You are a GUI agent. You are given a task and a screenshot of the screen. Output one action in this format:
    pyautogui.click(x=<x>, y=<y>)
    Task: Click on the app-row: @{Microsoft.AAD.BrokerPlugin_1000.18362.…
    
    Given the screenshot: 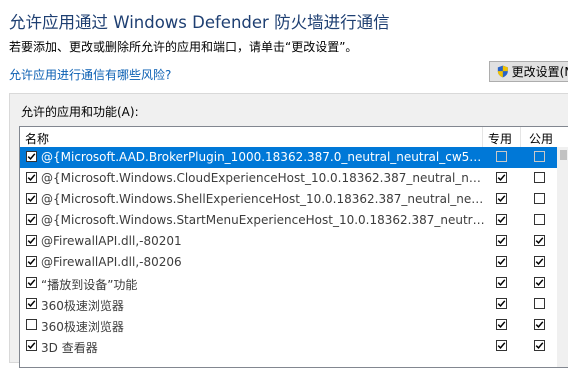 What is the action you would take?
    pyautogui.click(x=288, y=157)
    